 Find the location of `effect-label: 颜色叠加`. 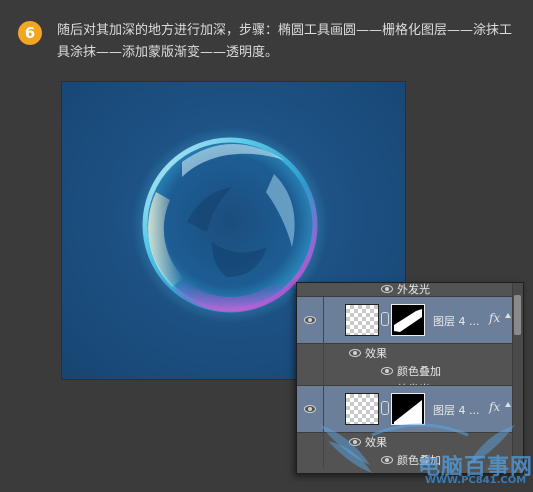

effect-label: 颜色叠加 is located at coordinates (419, 371).